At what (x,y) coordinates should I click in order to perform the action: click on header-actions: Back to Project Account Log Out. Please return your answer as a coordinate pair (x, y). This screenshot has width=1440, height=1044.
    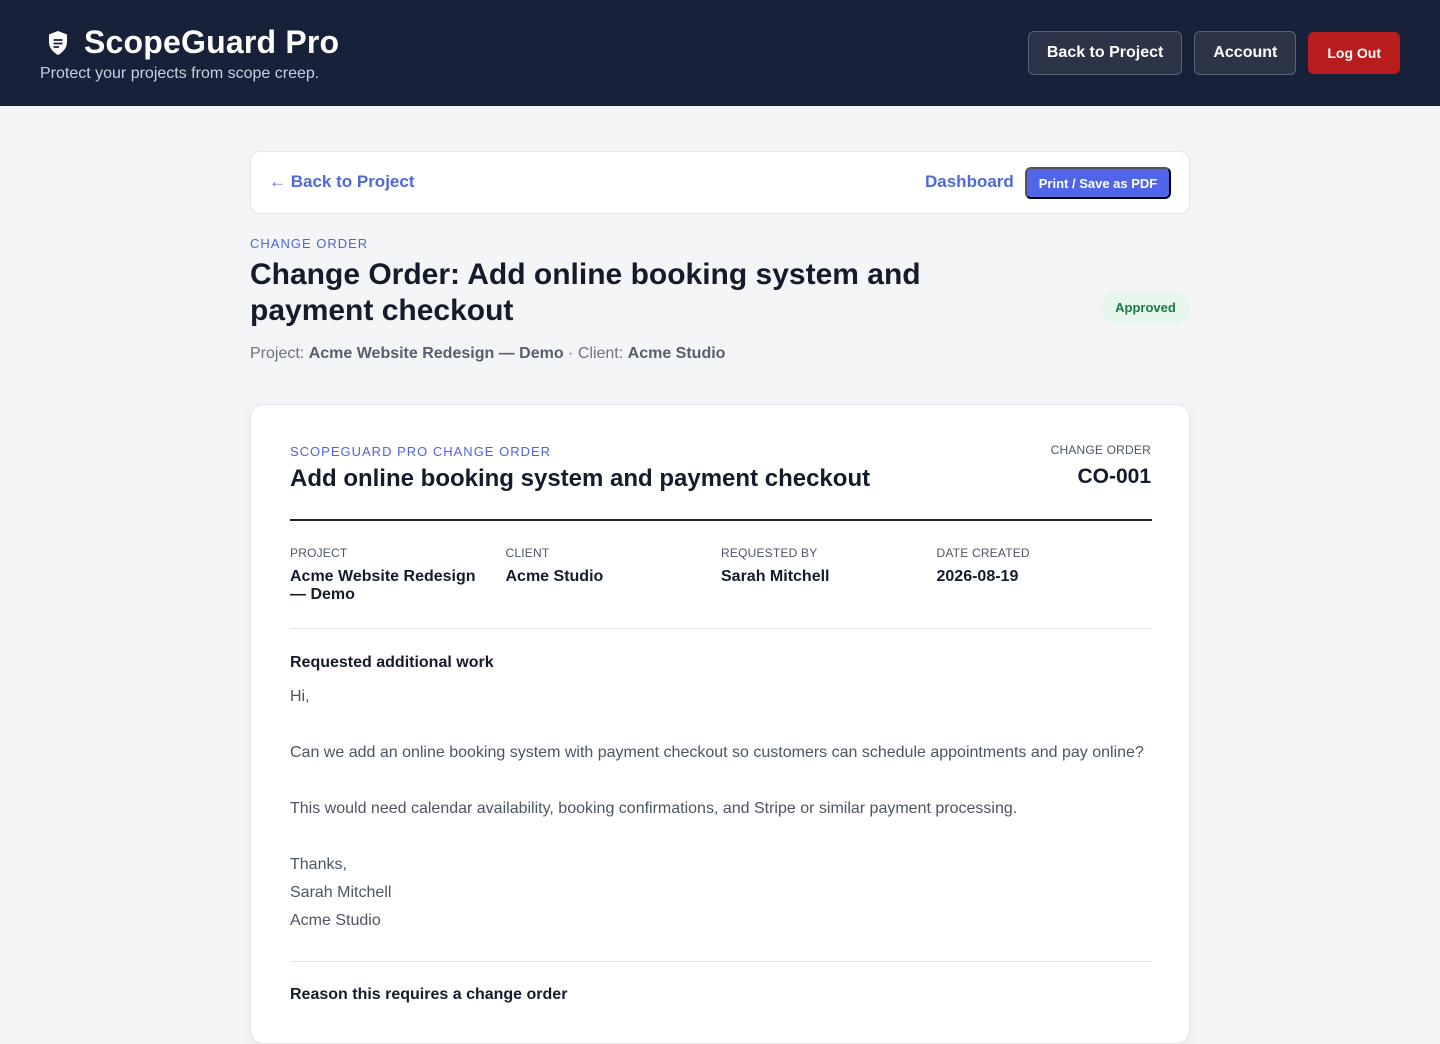
    Looking at the image, I should click on (1213, 53).